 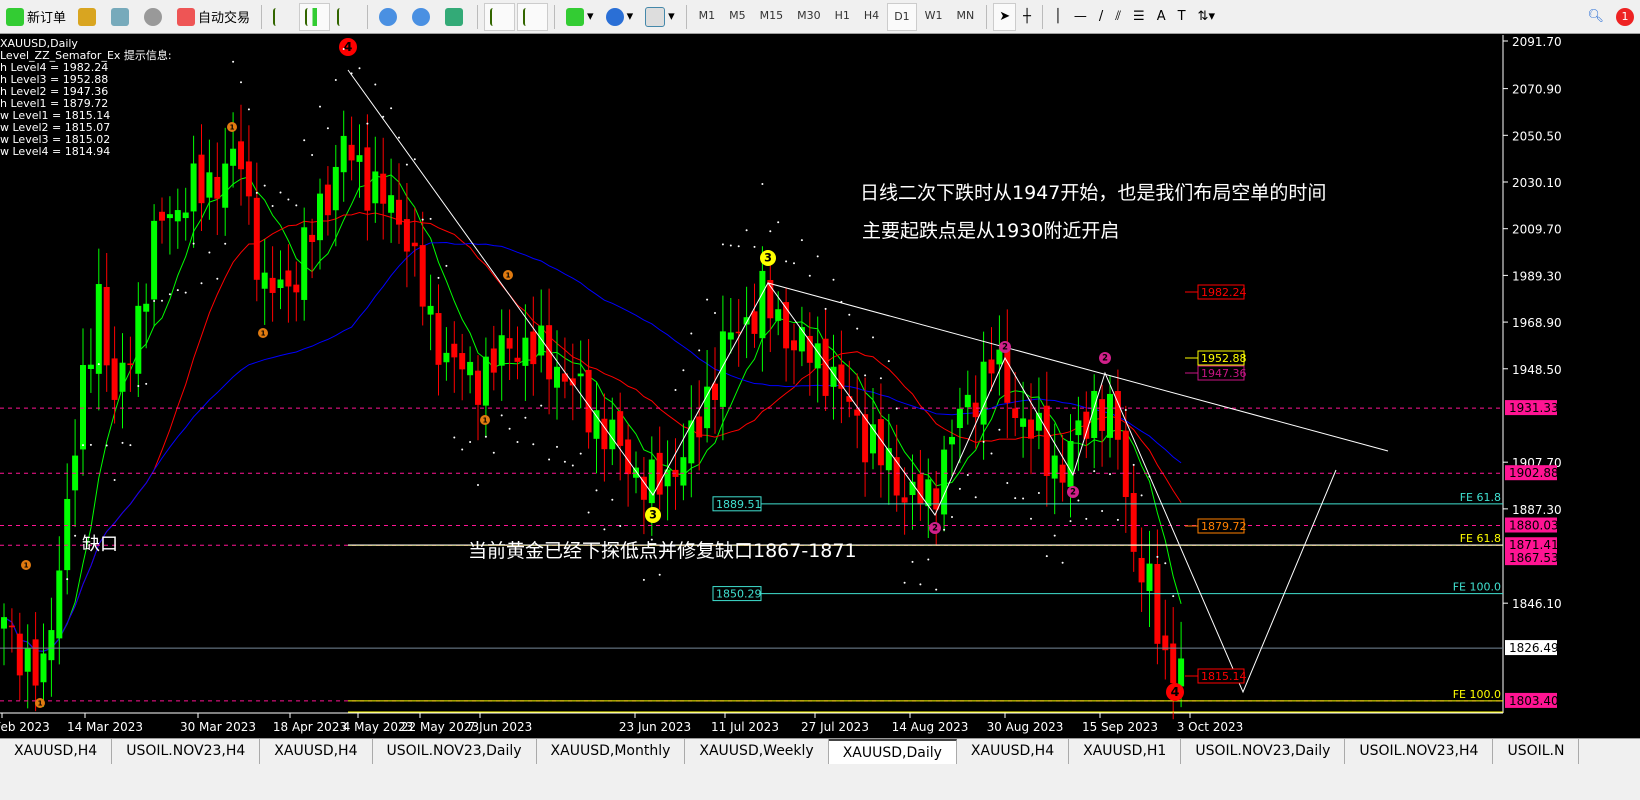 I want to click on chart-tab: XAUUSD,Daily, so click(x=892, y=752).